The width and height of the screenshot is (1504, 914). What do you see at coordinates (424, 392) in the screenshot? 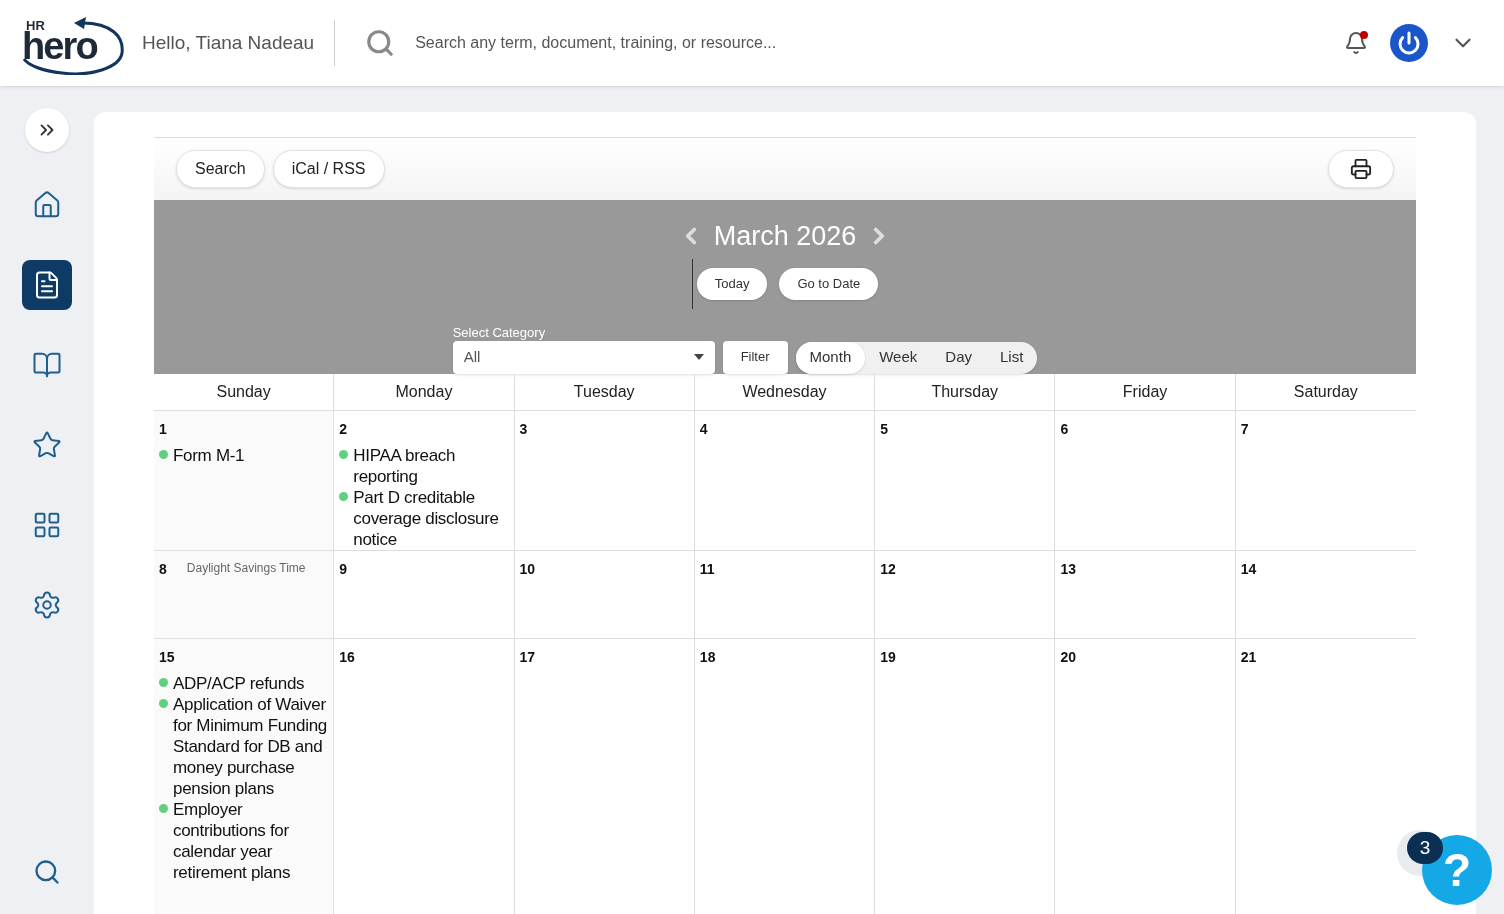
I see `weekday-heading: Monday` at bounding box center [424, 392].